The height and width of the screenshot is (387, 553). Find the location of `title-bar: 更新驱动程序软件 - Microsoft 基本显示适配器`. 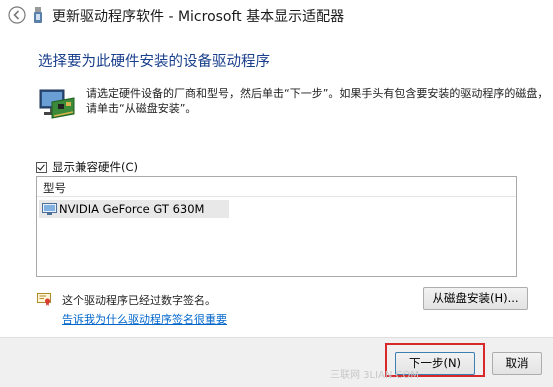

title-bar: 更新驱动程序软件 - Microsoft 基本显示适配器 is located at coordinates (276, 15).